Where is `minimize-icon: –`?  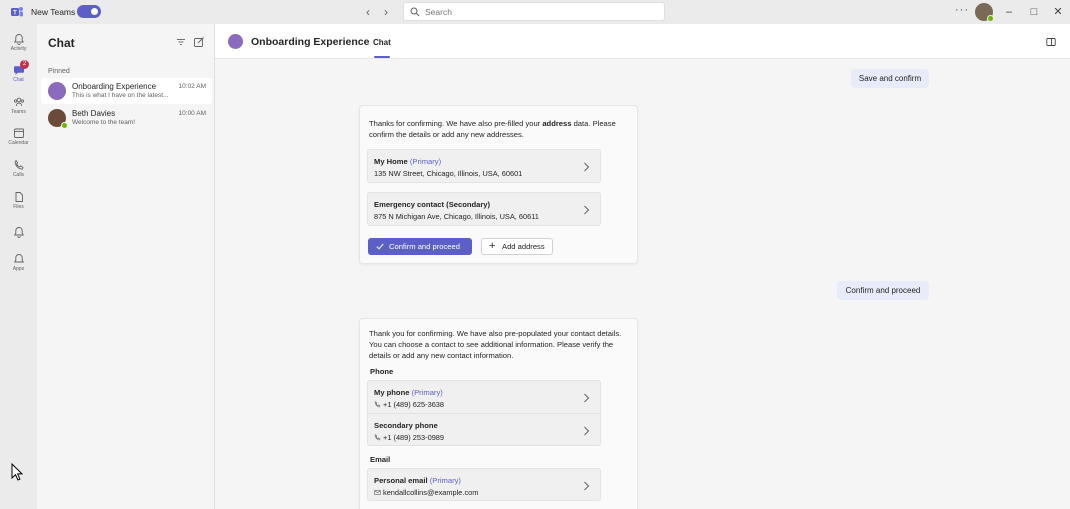 minimize-icon: – is located at coordinates (1009, 12).